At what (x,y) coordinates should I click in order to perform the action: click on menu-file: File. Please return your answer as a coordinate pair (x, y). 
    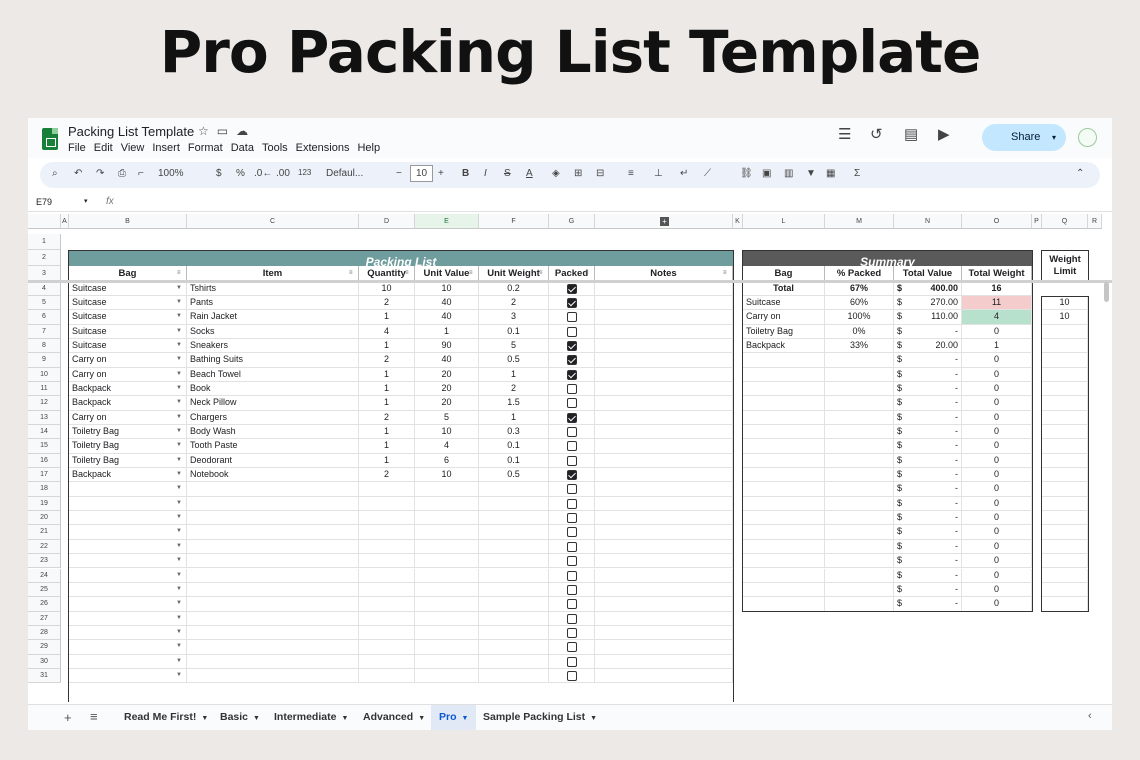
    Looking at the image, I should click on (77, 148).